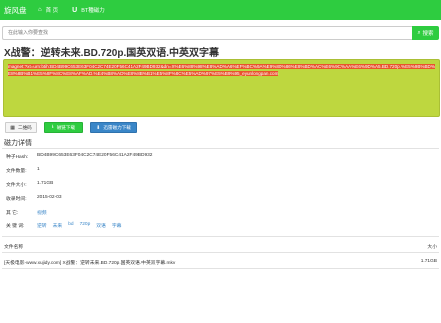  Describe the element at coordinates (207, 33) in the screenshot. I see `search-input` at that location.